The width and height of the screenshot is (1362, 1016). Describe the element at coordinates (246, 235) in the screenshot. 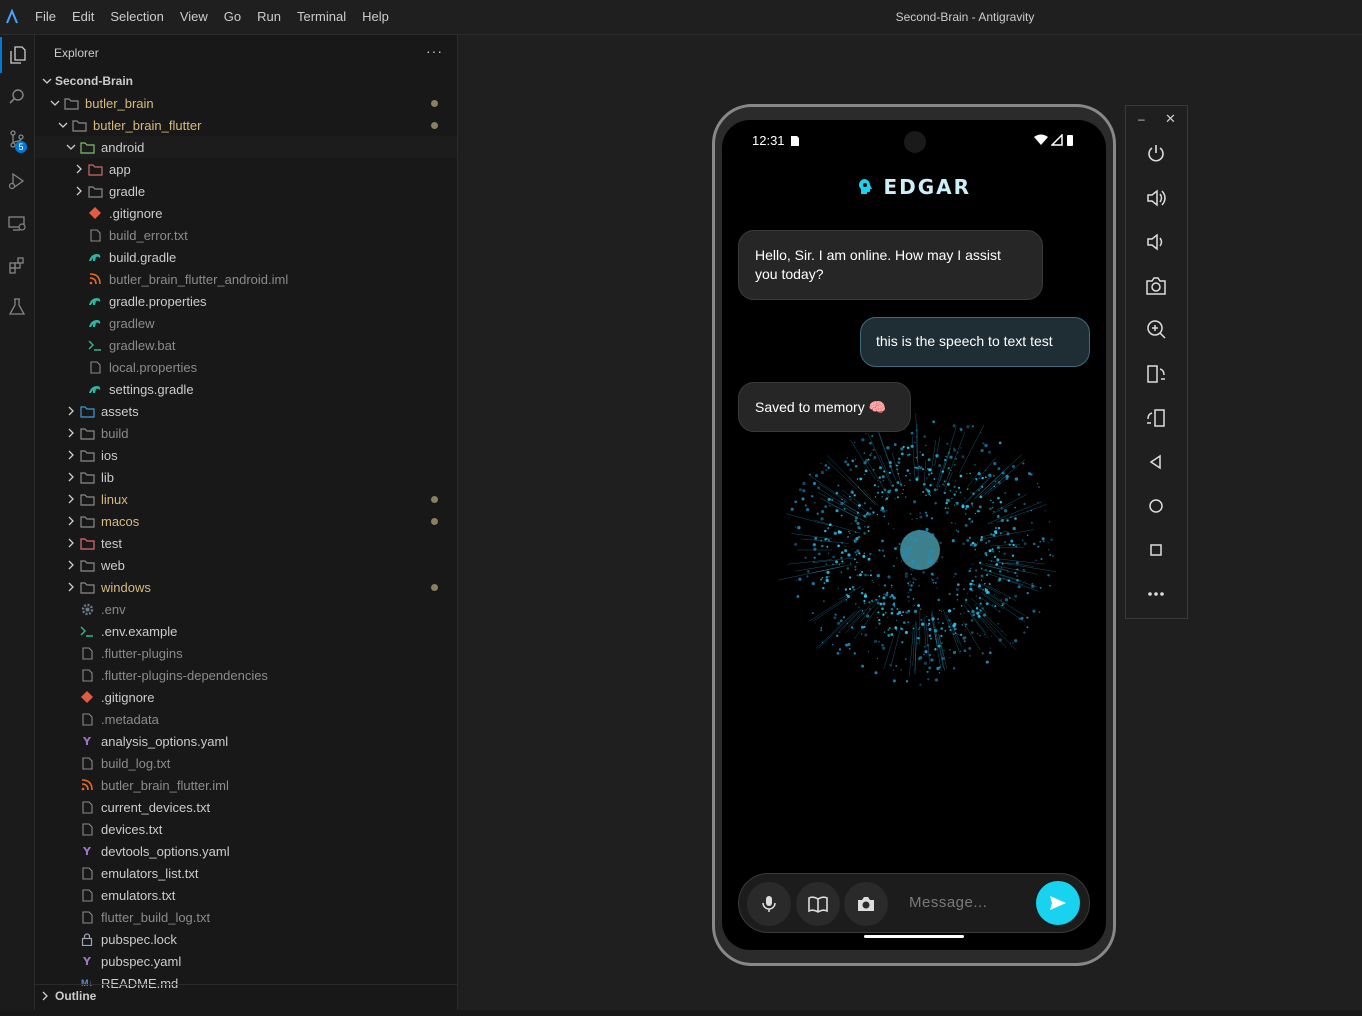

I see `tree-file: build_error.txt` at that location.